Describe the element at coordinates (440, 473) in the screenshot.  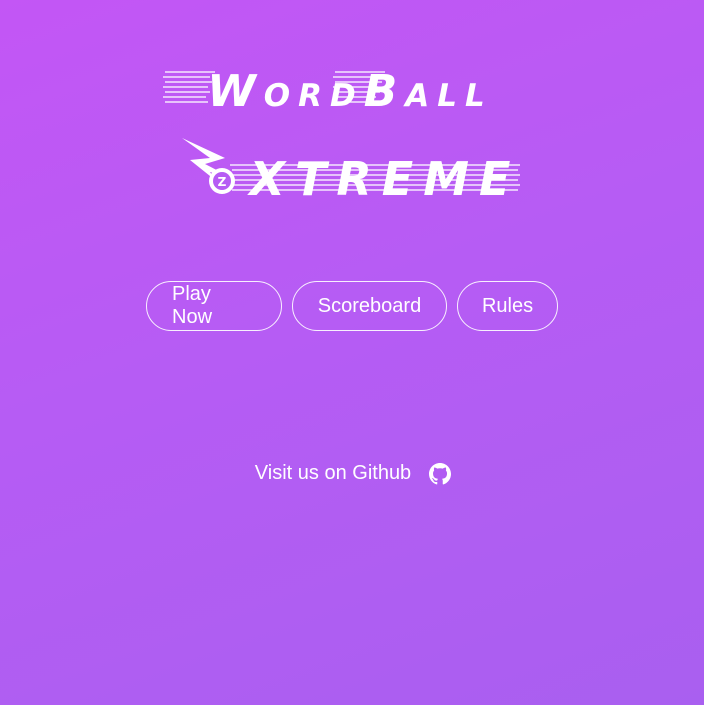
I see `github-icon` at that location.